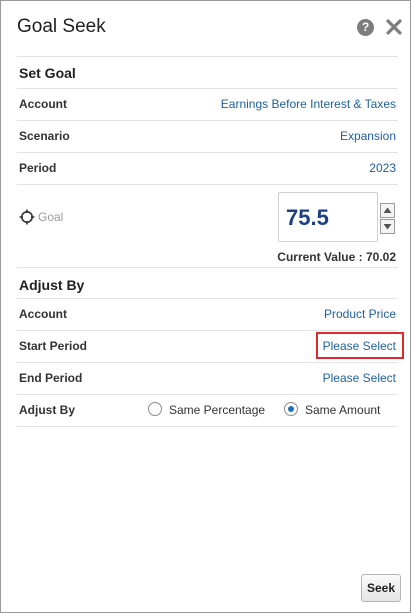  Describe the element at coordinates (360, 345) in the screenshot. I see `start-period-highlight` at that location.